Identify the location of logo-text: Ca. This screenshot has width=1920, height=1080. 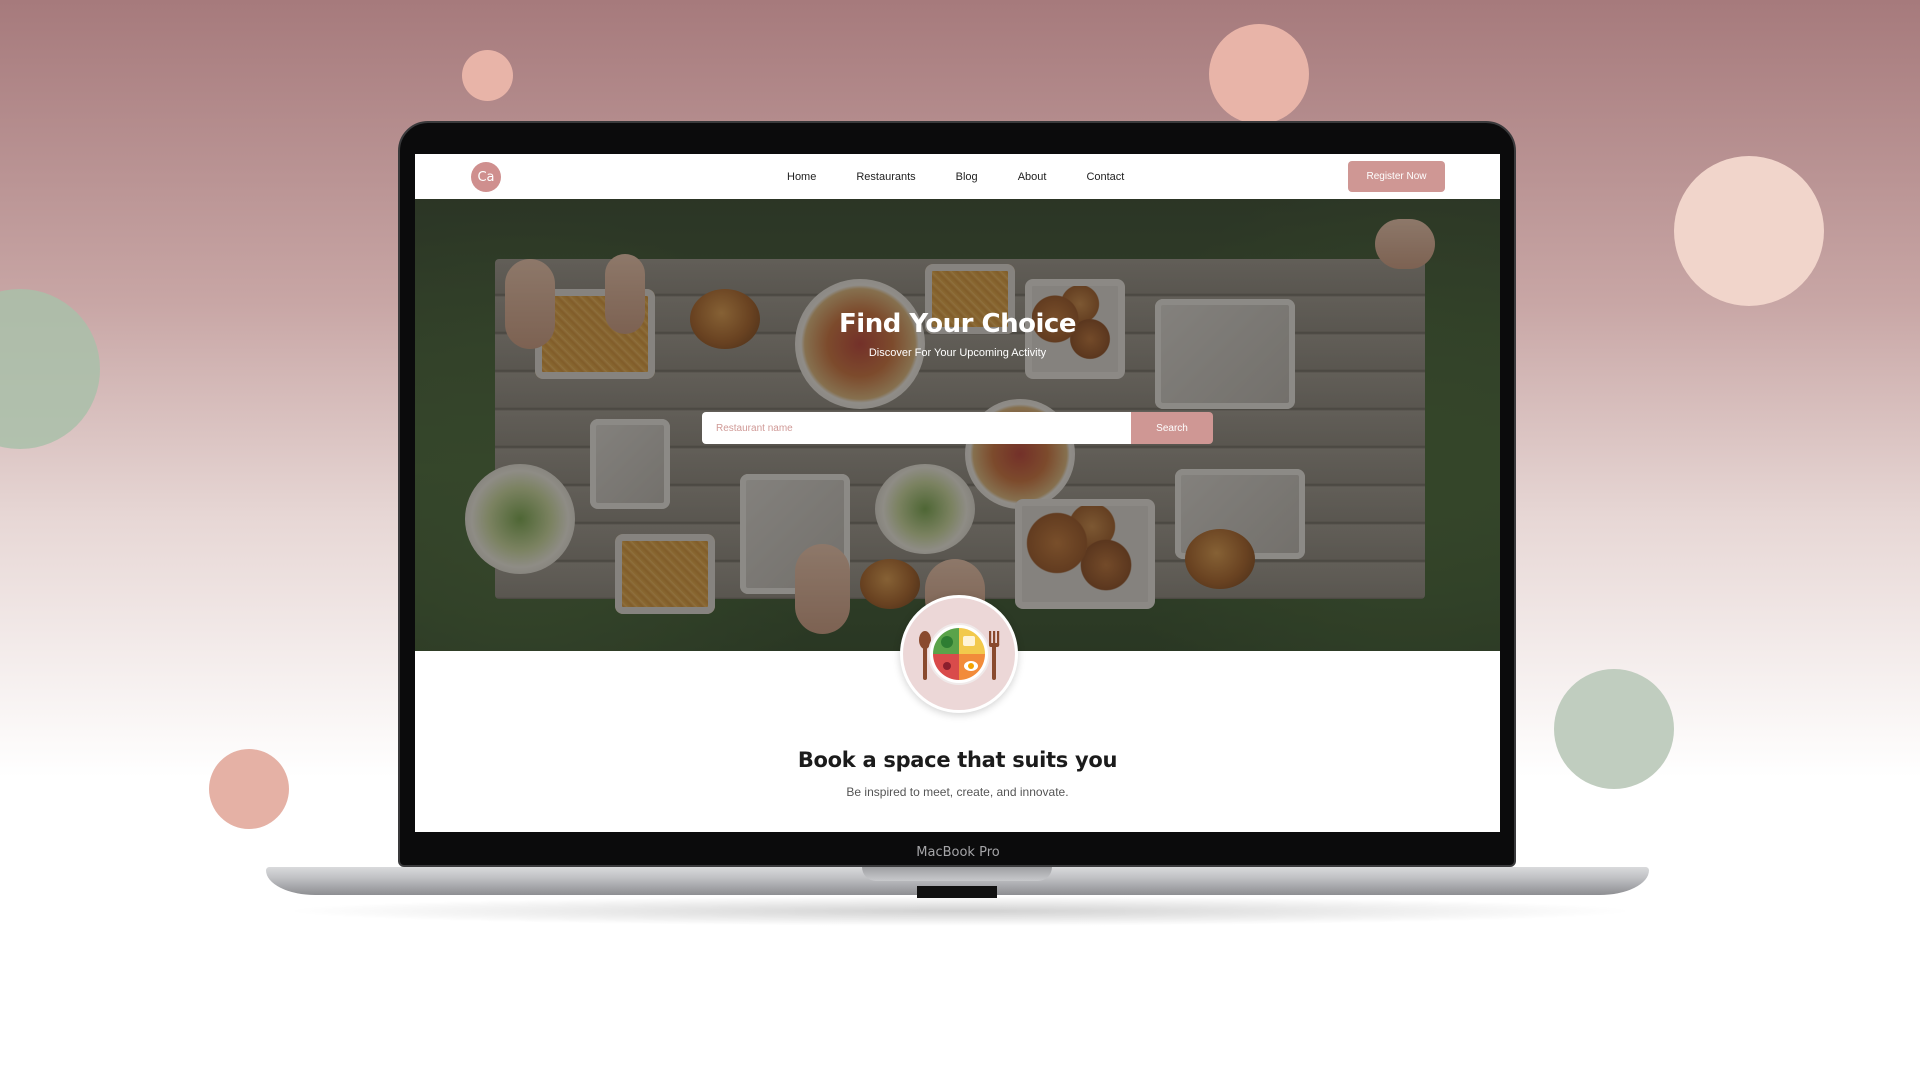
(486, 177).